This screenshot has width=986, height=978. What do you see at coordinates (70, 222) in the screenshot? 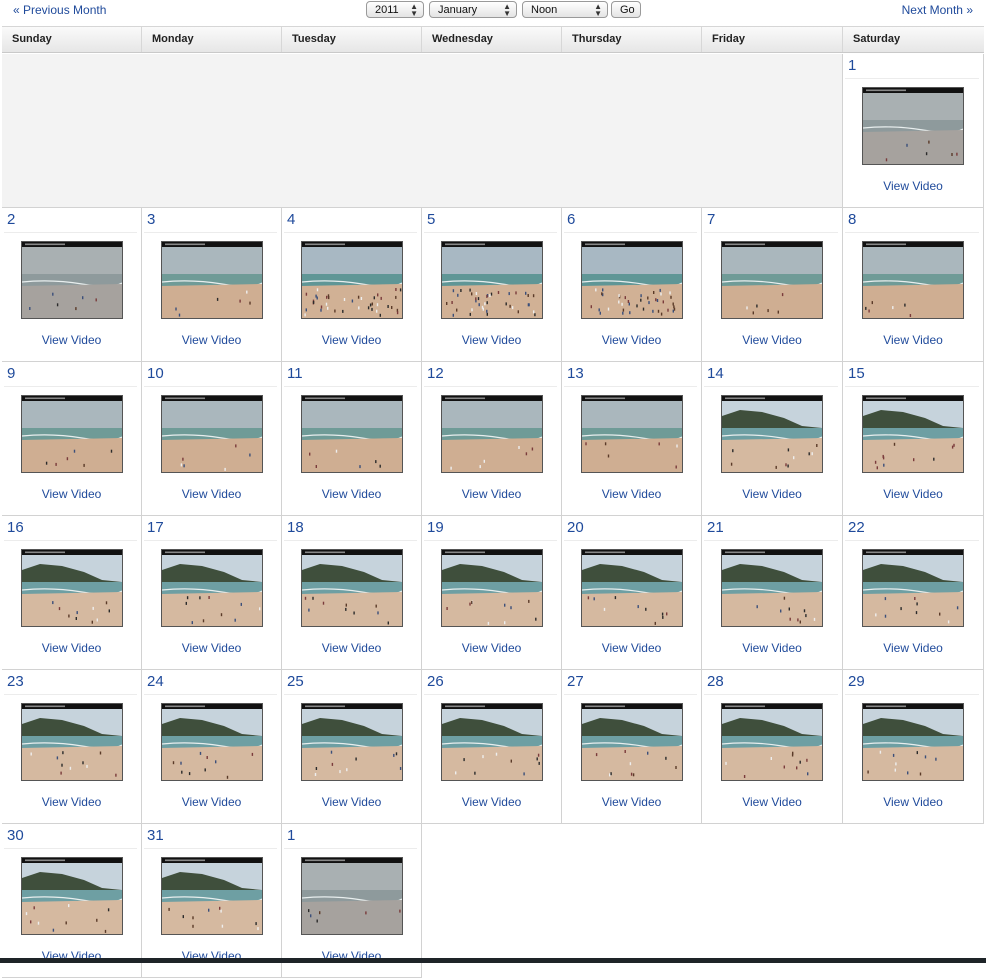
I see `day-number: 2` at bounding box center [70, 222].